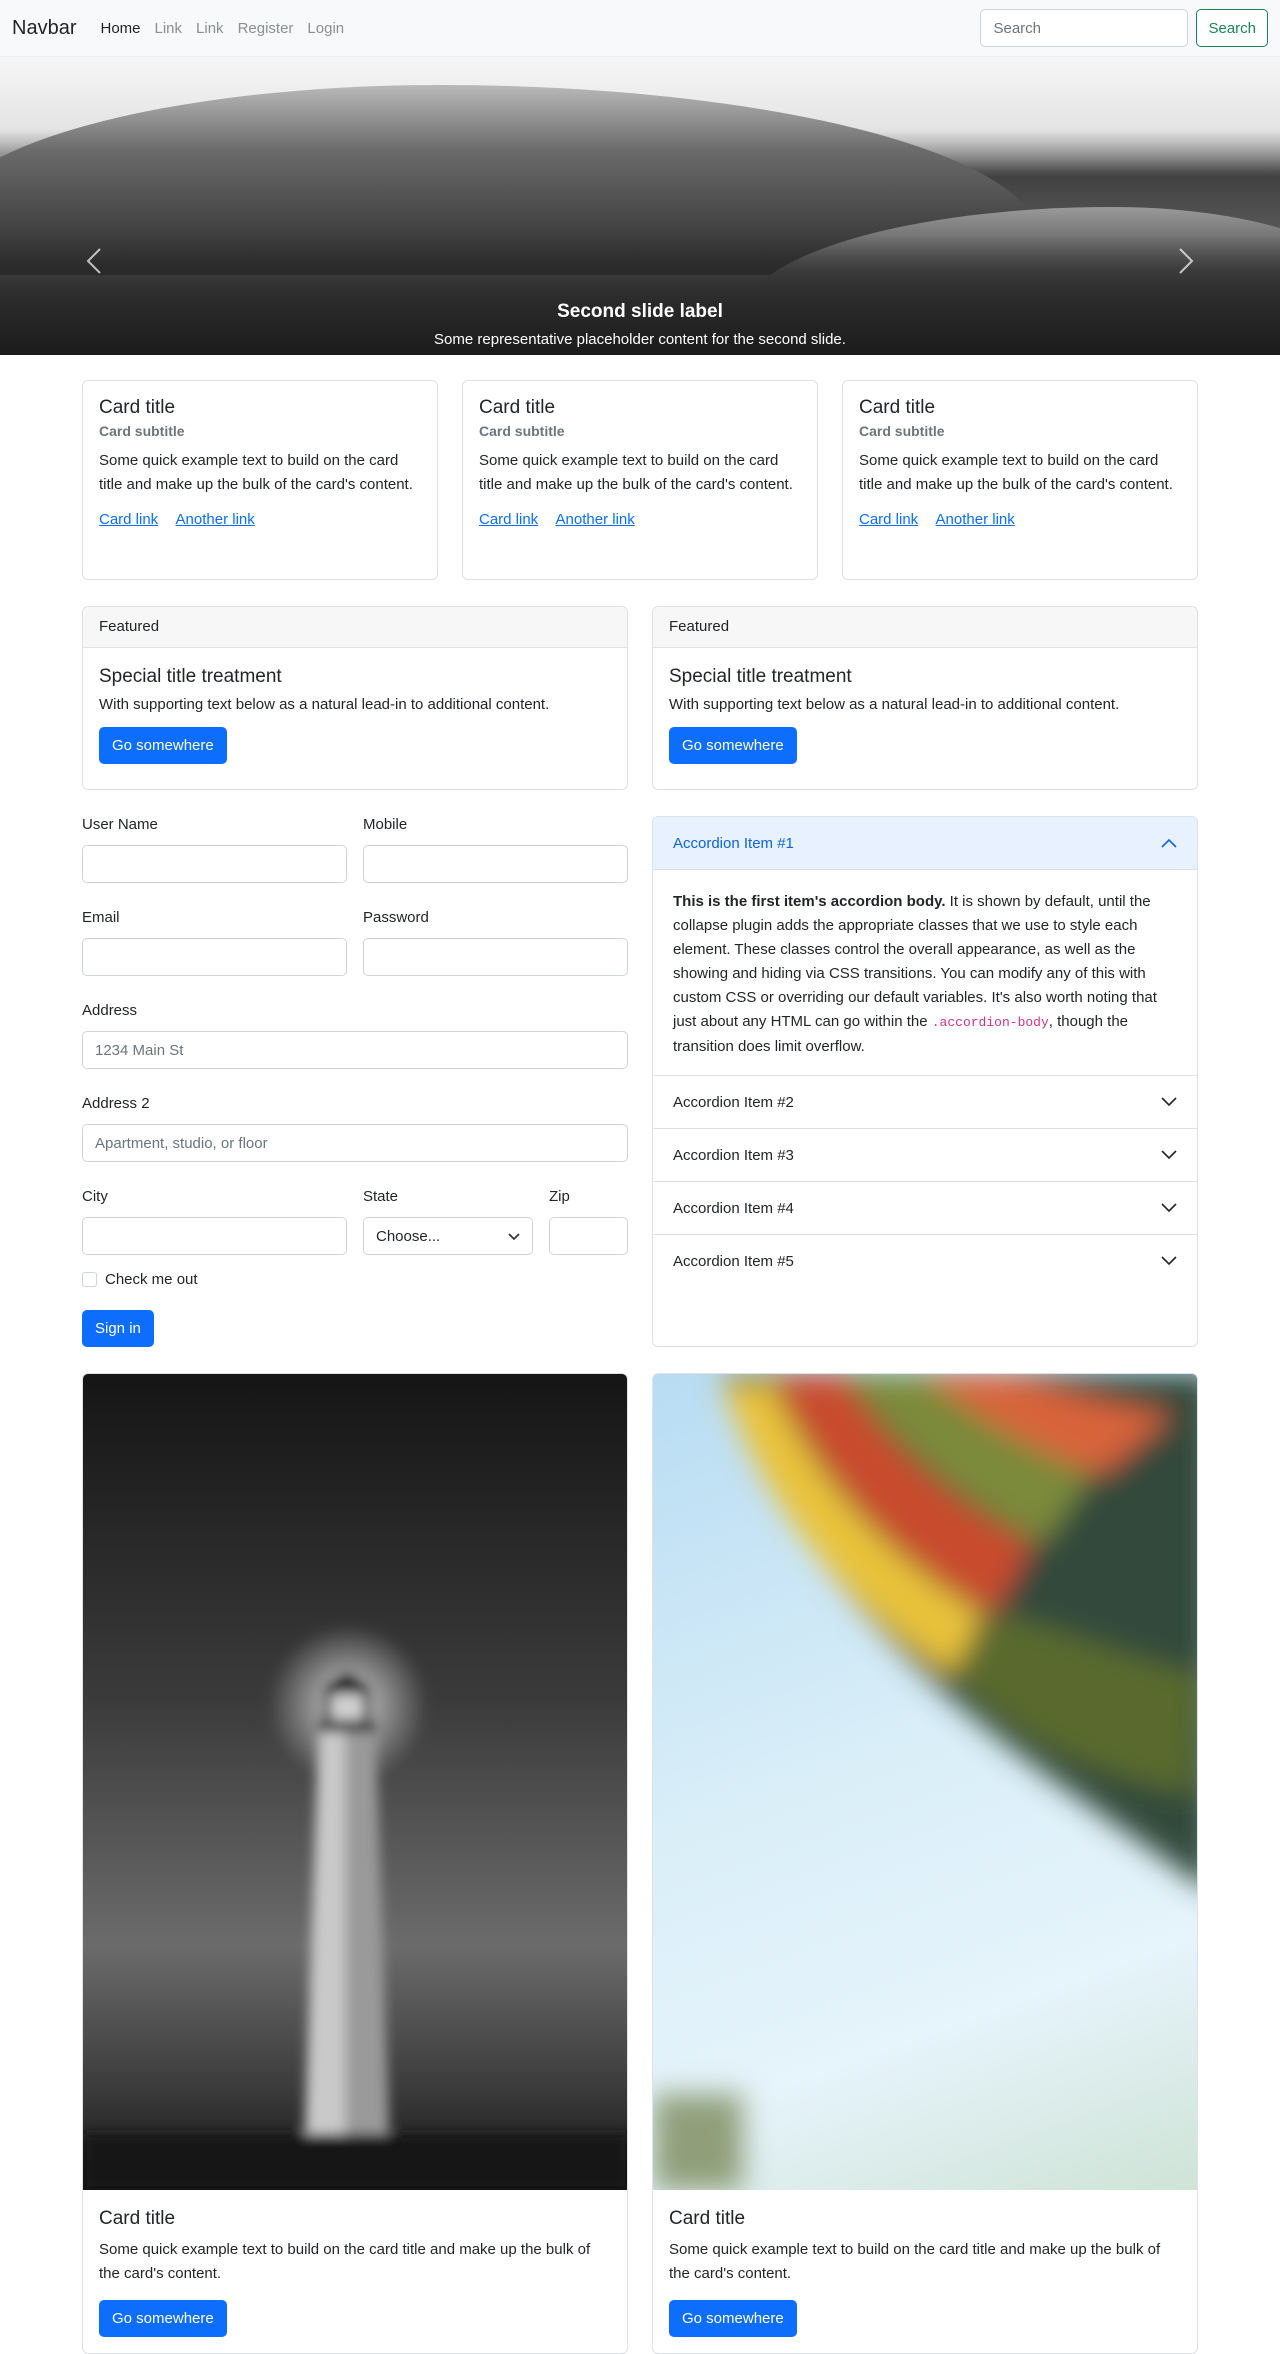 This screenshot has height=2354, width=1280. I want to click on search-input, so click(1084, 28).